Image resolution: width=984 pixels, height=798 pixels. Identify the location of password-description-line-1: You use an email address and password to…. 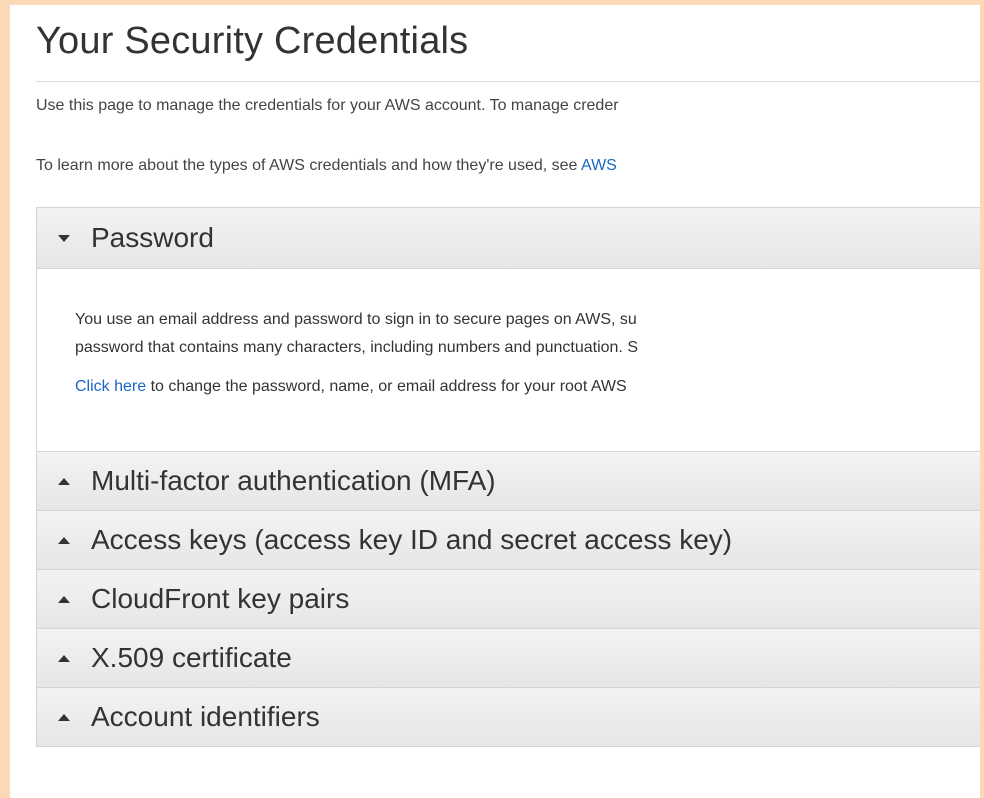
(356, 319).